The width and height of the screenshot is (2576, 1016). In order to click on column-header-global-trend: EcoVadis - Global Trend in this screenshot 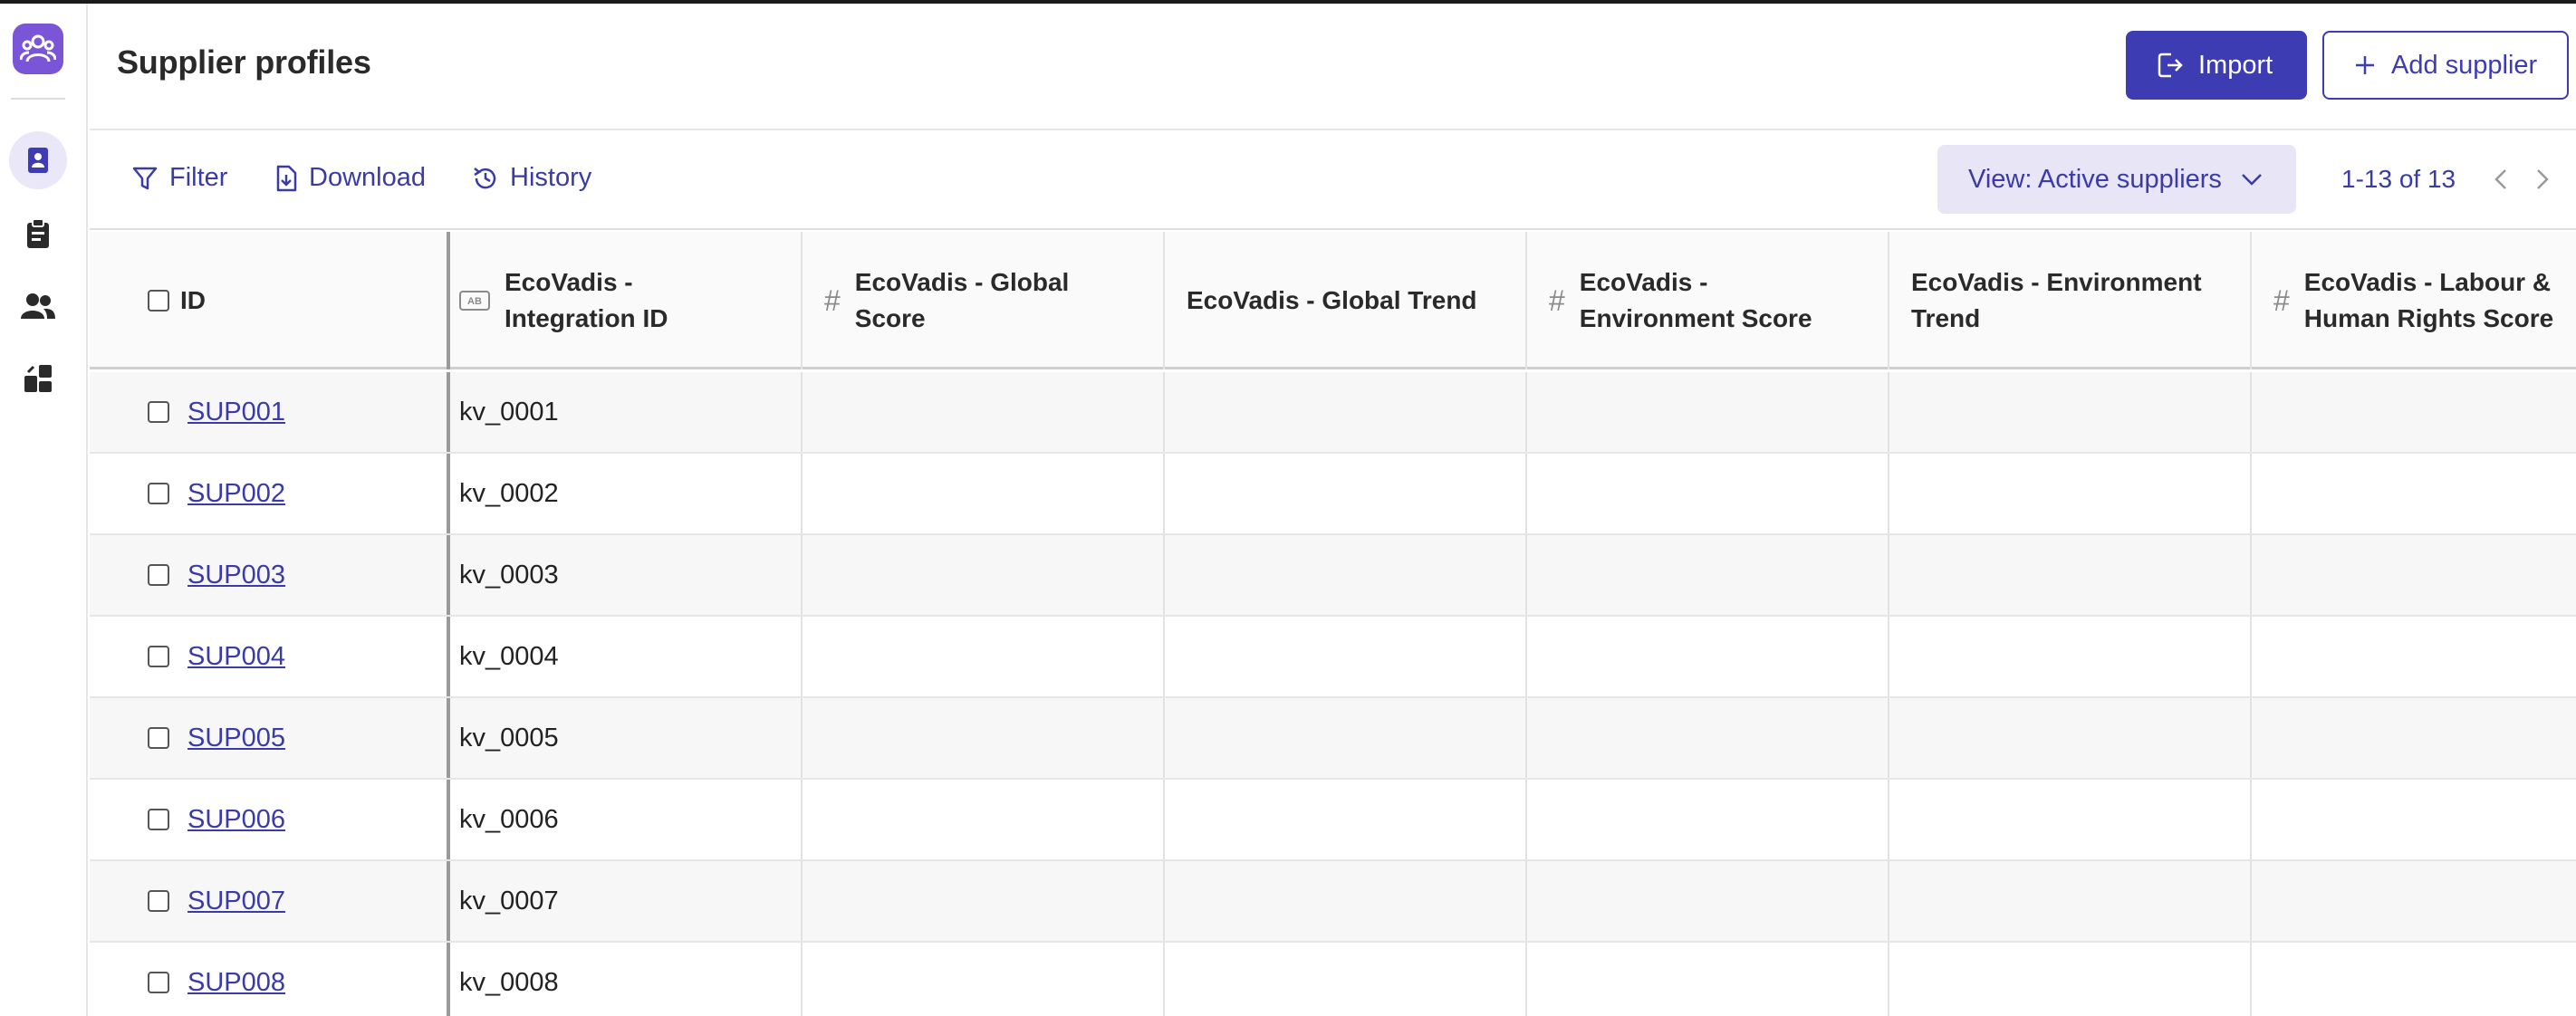, I will do `click(1346, 300)`.